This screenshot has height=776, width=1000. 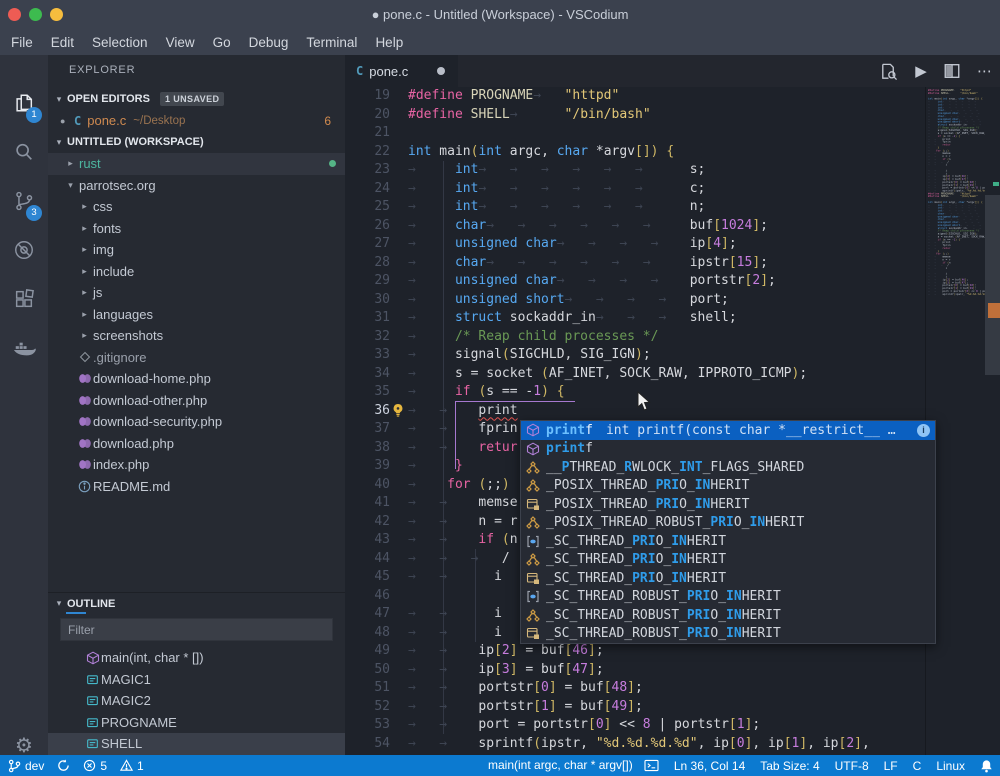 I want to click on workspace-header: ▾ UNTITLED (WORKSPACE), so click(x=196, y=142).